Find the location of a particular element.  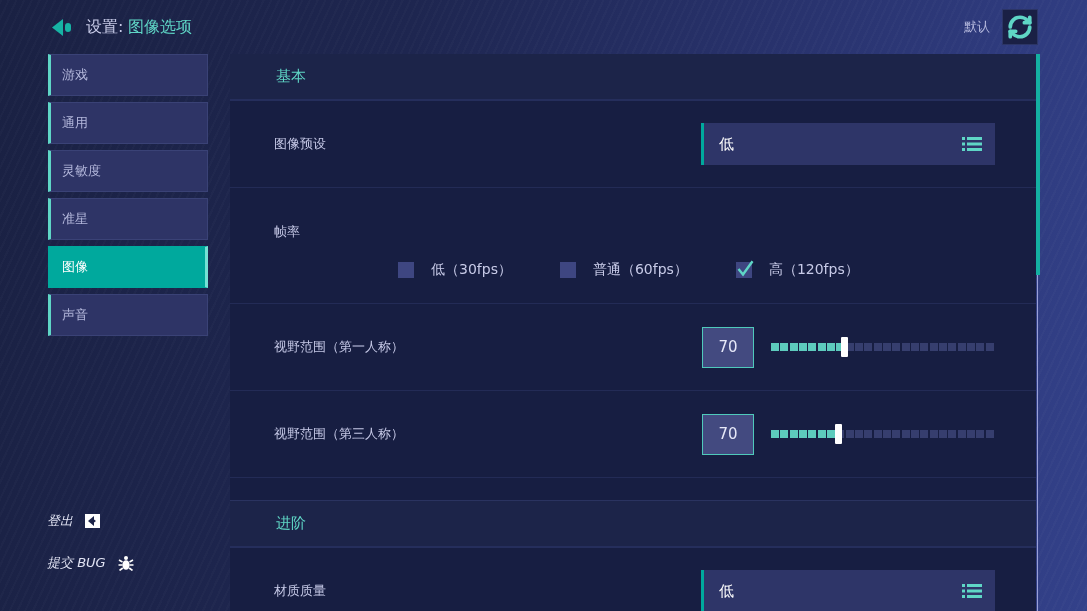

sidebar-tab: 游戏 is located at coordinates (128, 75).